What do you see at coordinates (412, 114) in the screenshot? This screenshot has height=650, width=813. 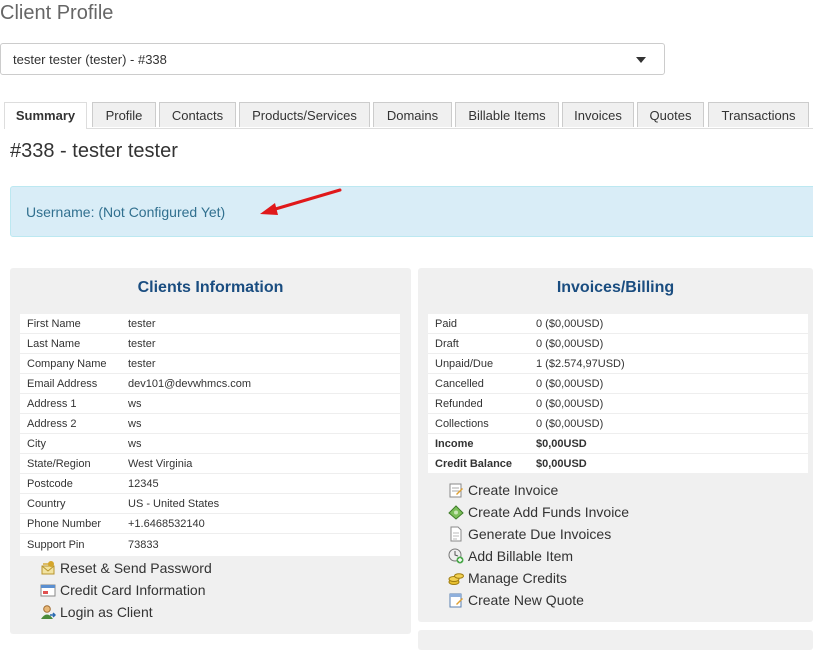 I see `tab-domains: Domains` at bounding box center [412, 114].